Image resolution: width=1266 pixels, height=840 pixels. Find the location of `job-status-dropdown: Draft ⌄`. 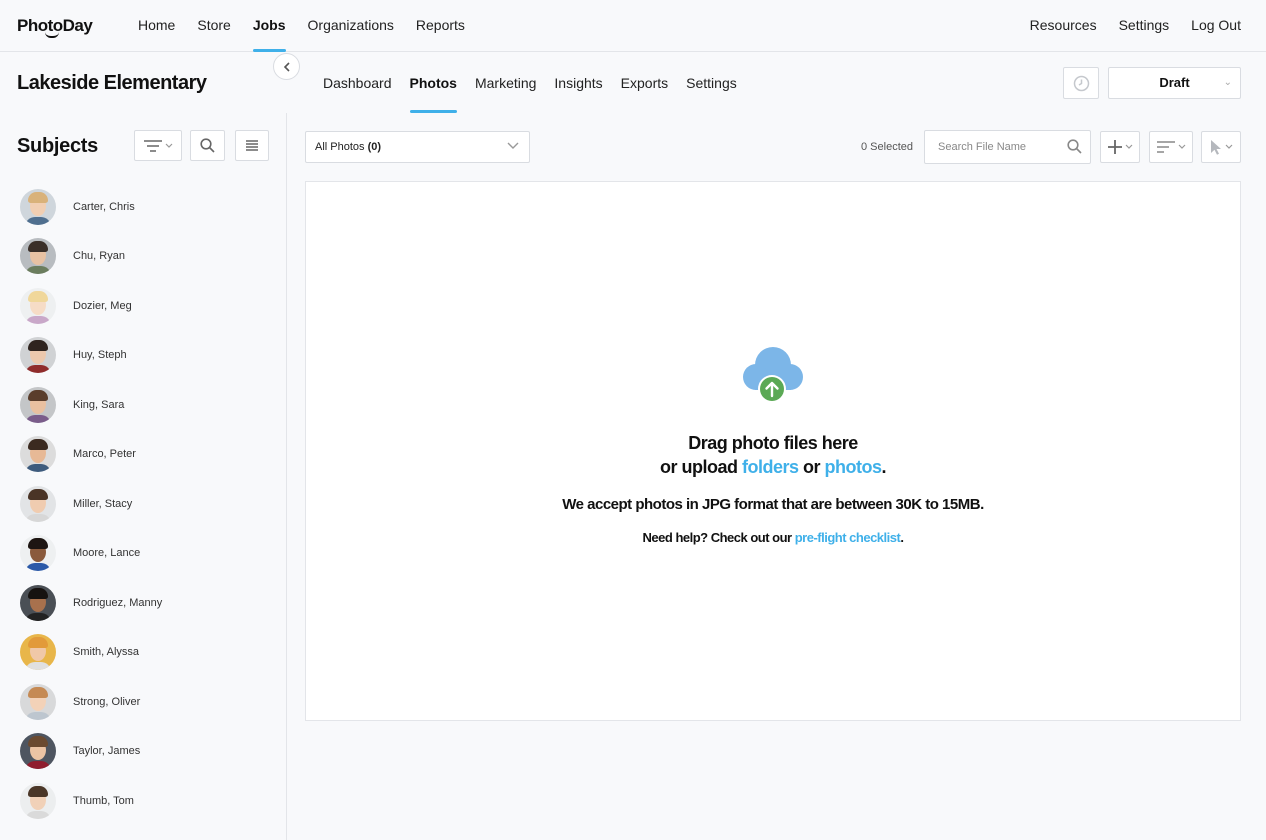

job-status-dropdown: Draft ⌄ is located at coordinates (1174, 83).